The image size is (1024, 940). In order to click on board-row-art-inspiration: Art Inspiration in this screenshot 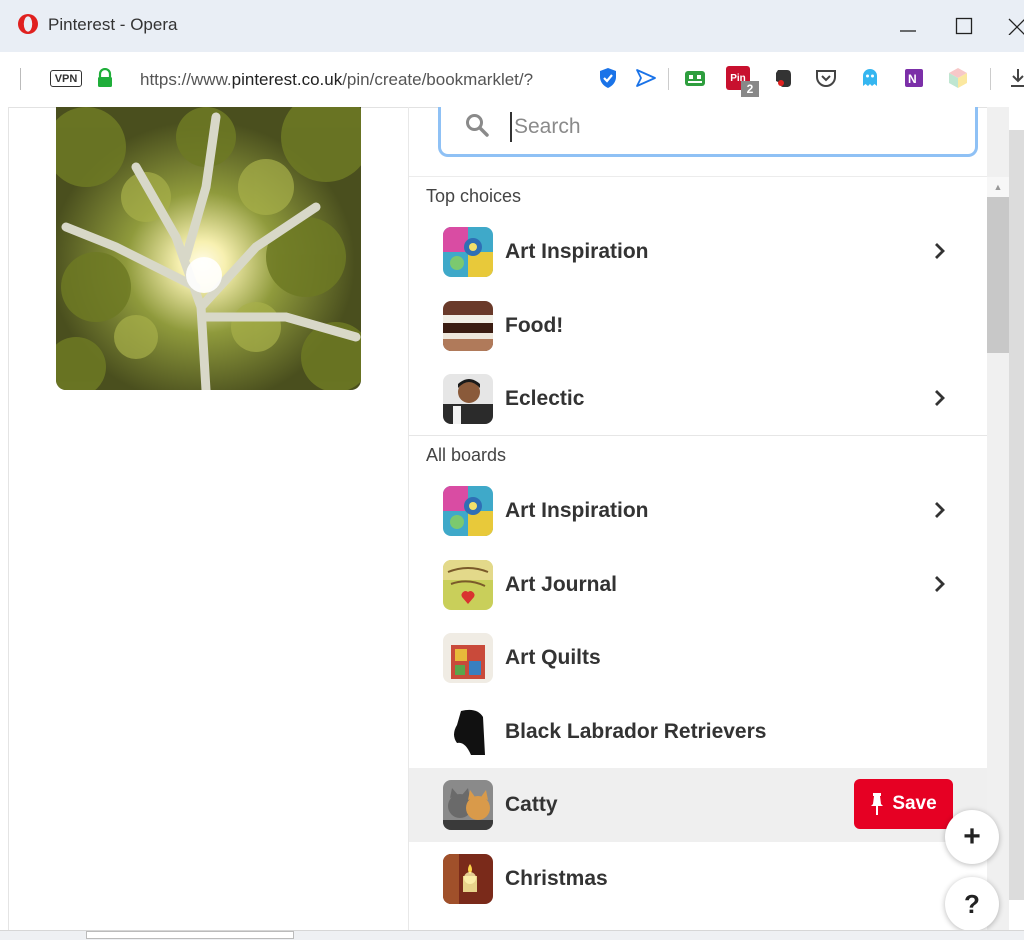, I will do `click(698, 511)`.